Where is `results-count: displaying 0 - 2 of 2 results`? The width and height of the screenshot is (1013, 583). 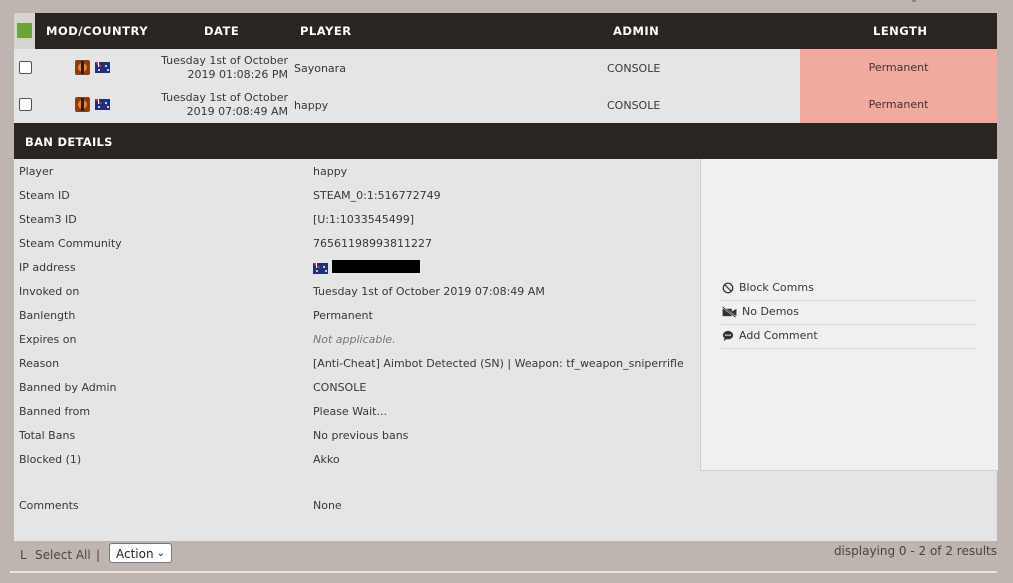
results-count: displaying 0 - 2 of 2 results is located at coordinates (915, 551).